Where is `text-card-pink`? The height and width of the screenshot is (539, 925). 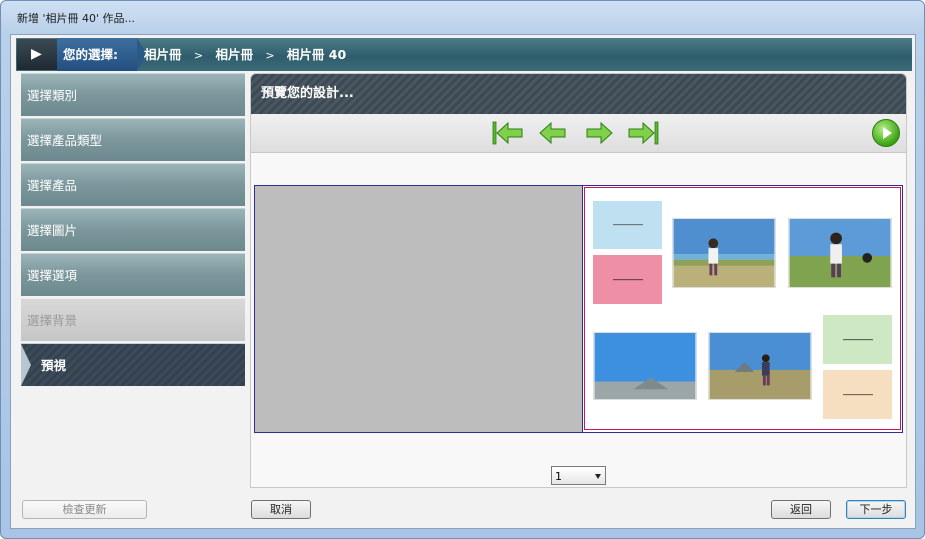 text-card-pink is located at coordinates (627, 279).